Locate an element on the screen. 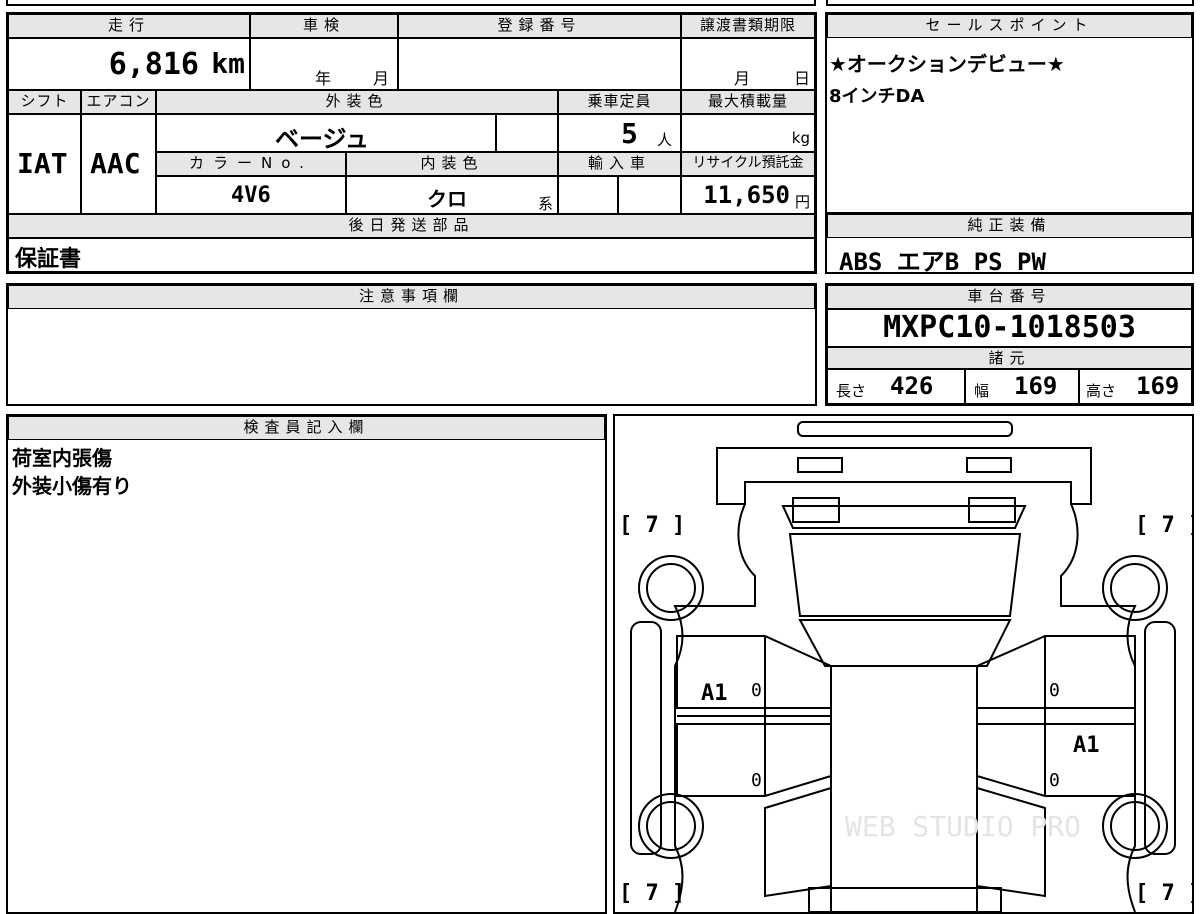  exterior-color-extra-cell is located at coordinates (527, 133).